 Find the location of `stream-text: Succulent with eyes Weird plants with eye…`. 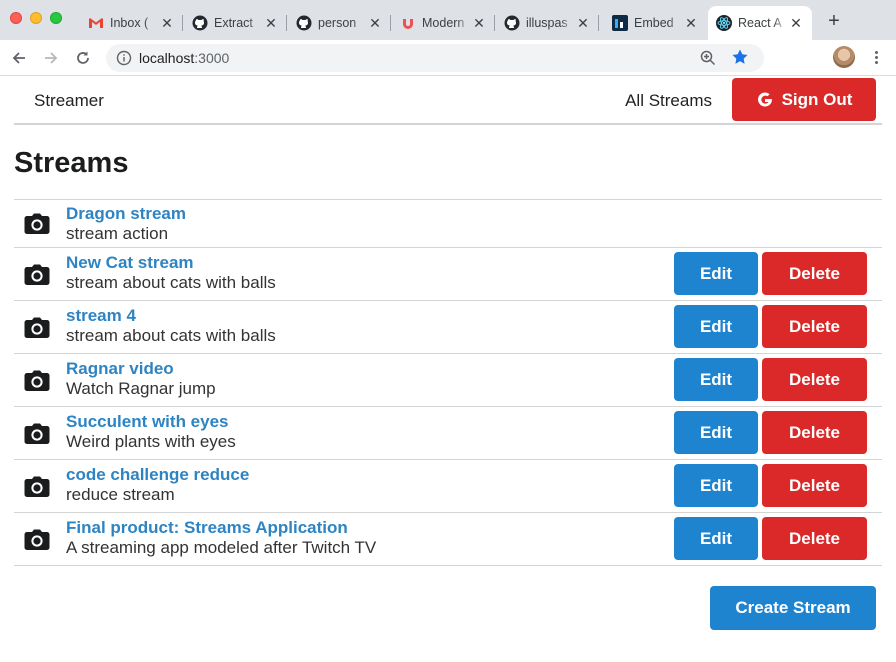

stream-text: Succulent with eyes Weird plants with eye… is located at coordinates (151, 432).